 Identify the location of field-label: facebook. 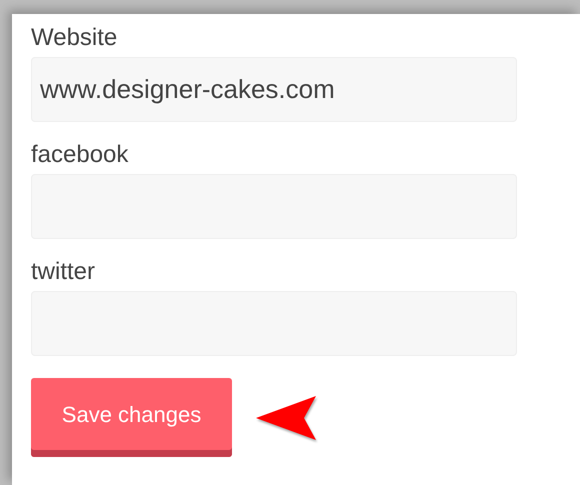
(80, 155).